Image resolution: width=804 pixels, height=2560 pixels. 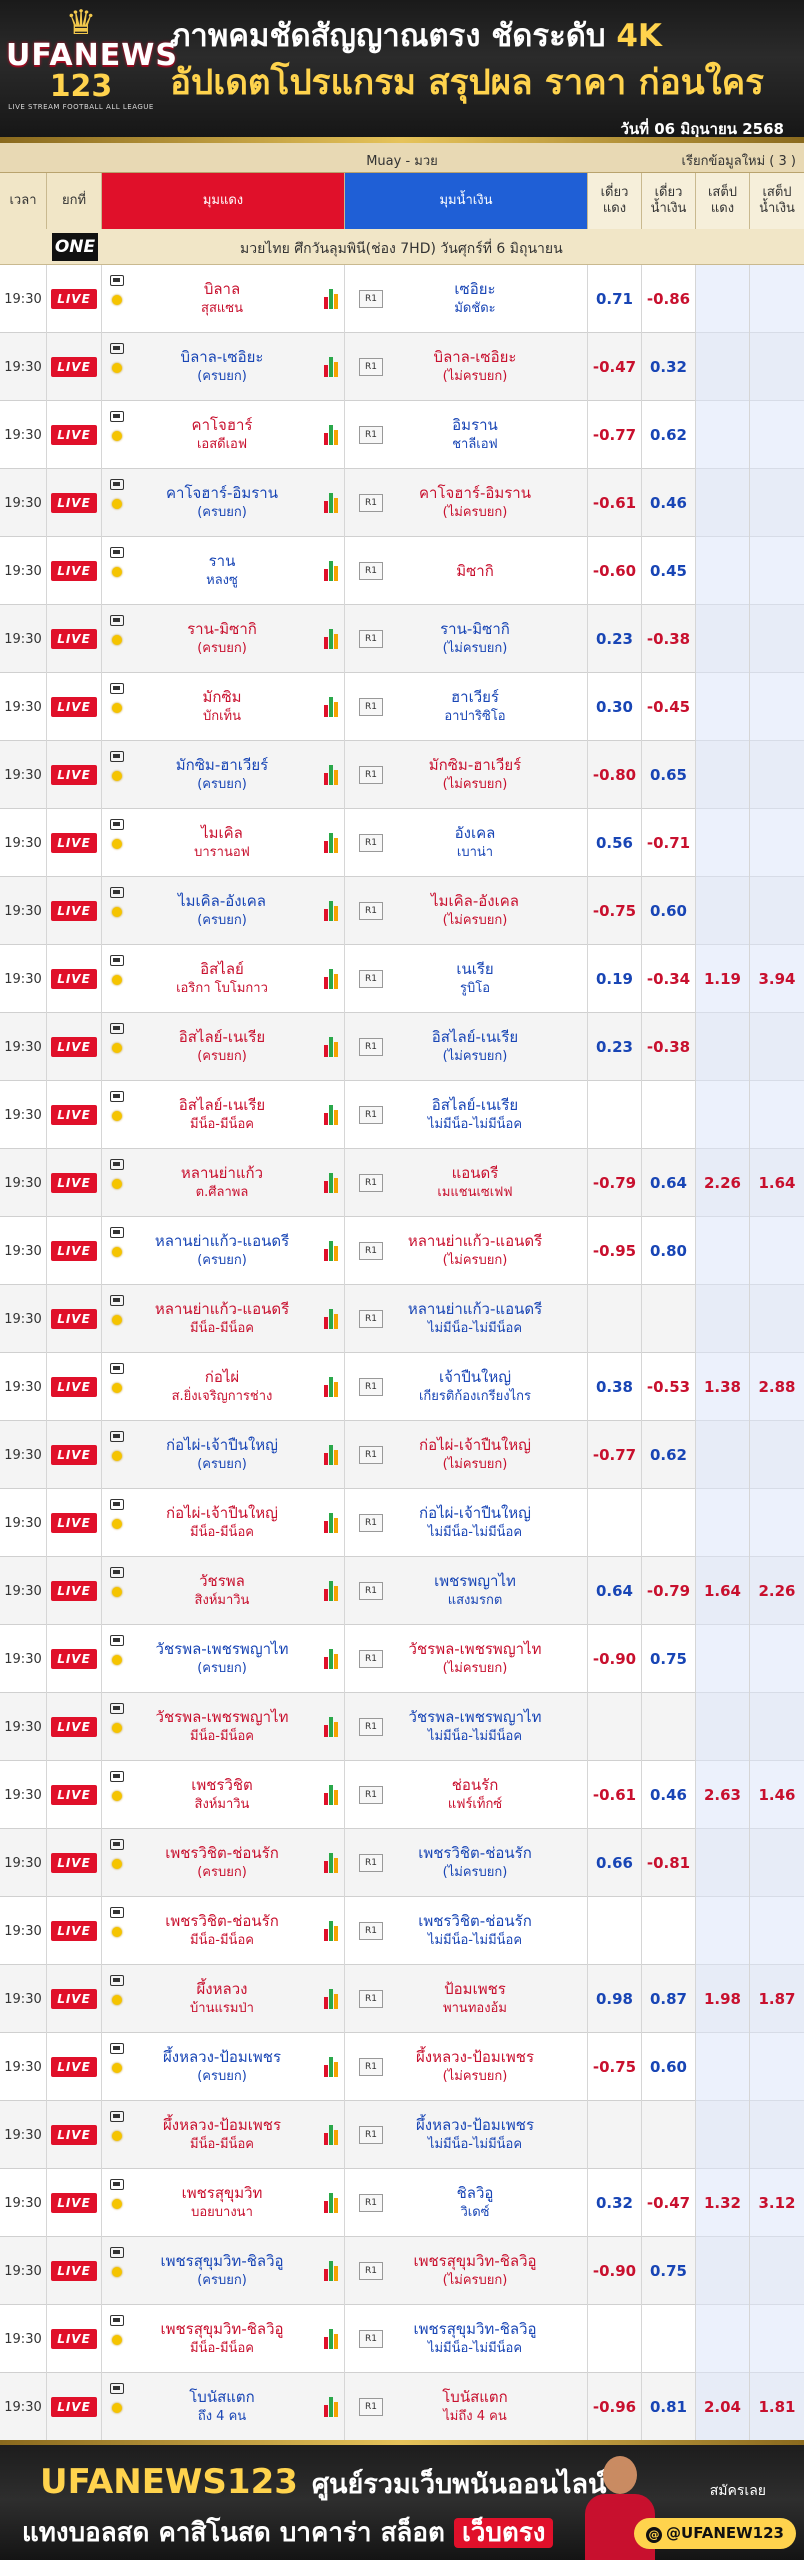 I want to click on odd-step-blue: 2.26, so click(x=777, y=1591).